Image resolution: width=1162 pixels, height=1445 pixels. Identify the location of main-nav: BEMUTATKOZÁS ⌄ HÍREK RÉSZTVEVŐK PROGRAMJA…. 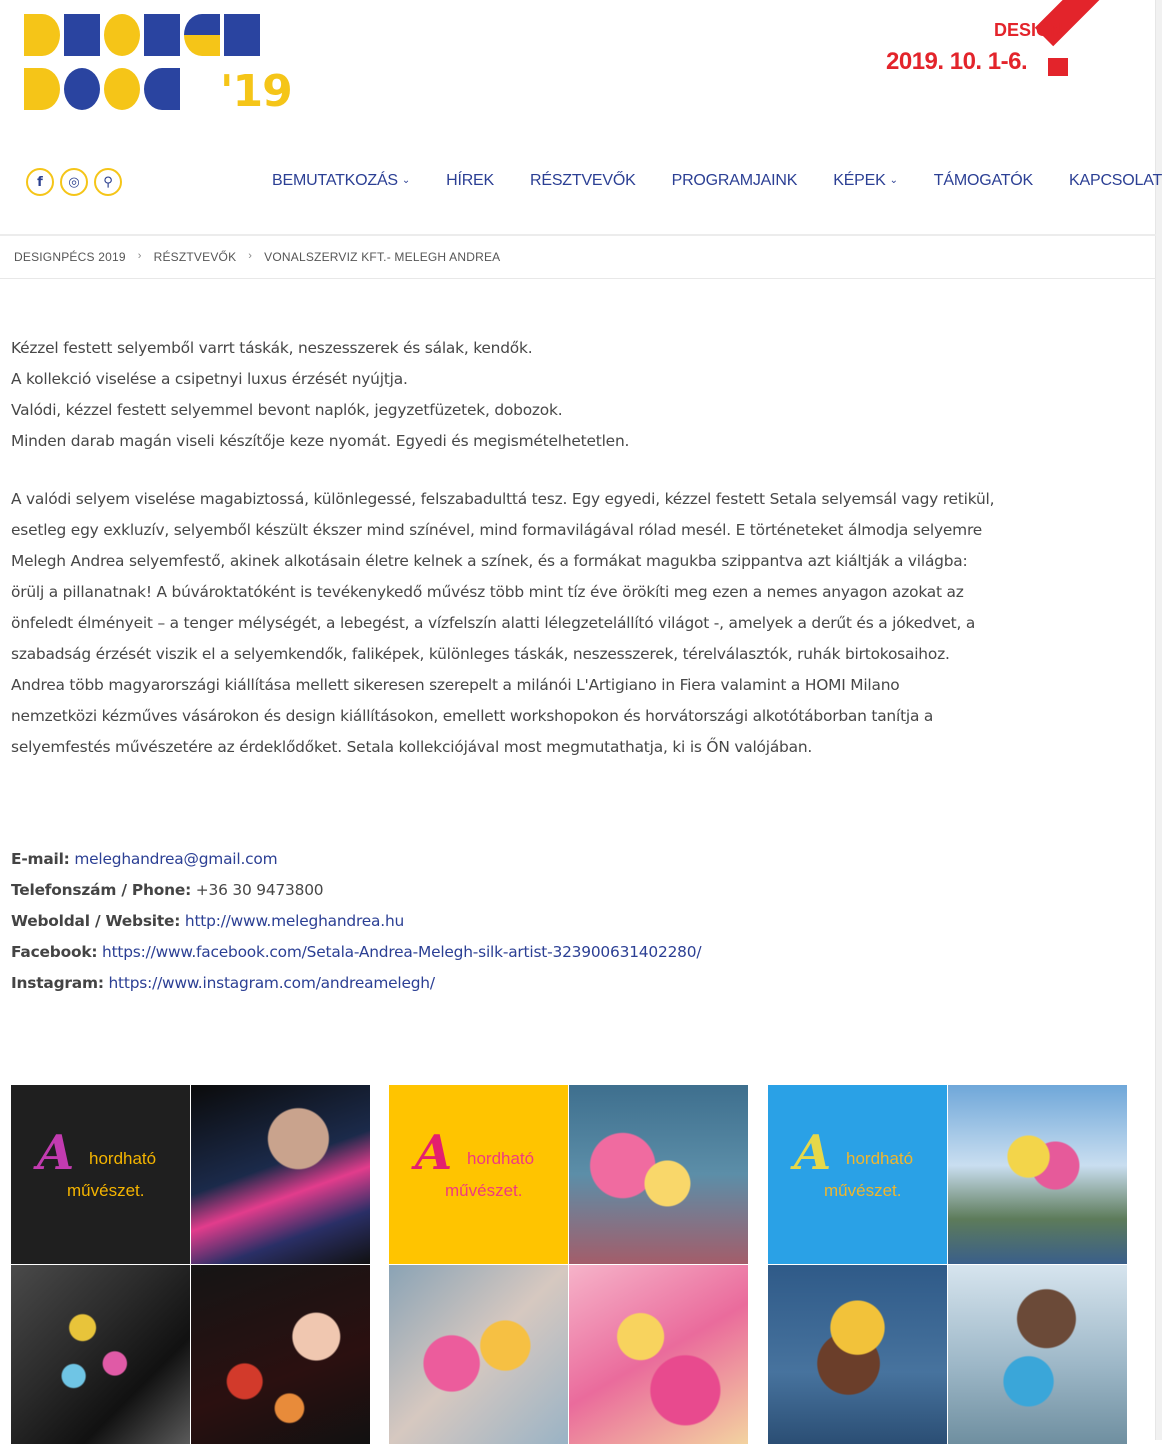
(717, 181).